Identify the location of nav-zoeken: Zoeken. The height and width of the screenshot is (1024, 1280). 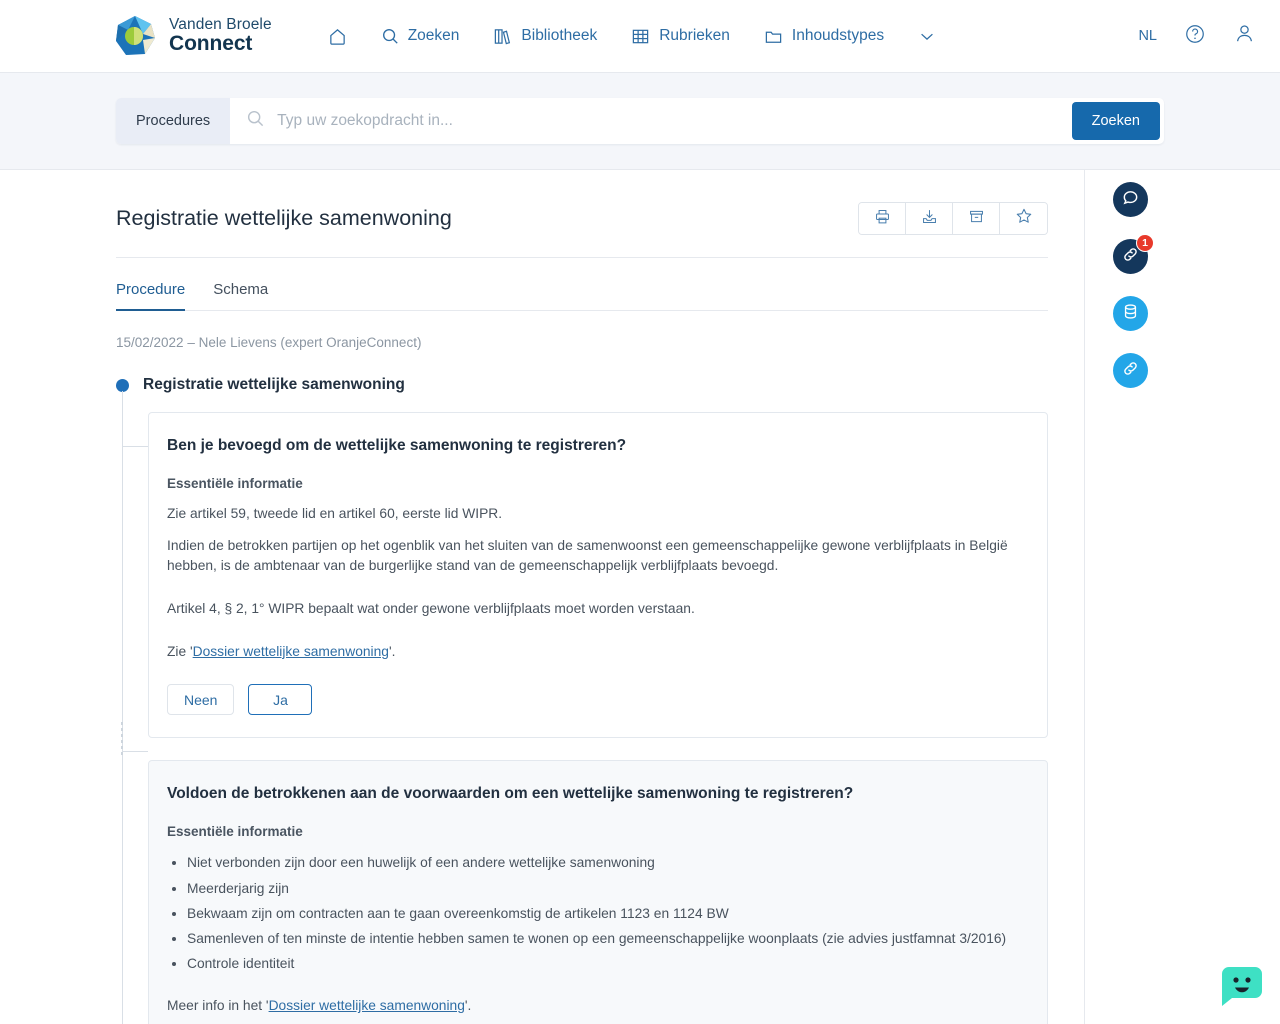
(420, 36).